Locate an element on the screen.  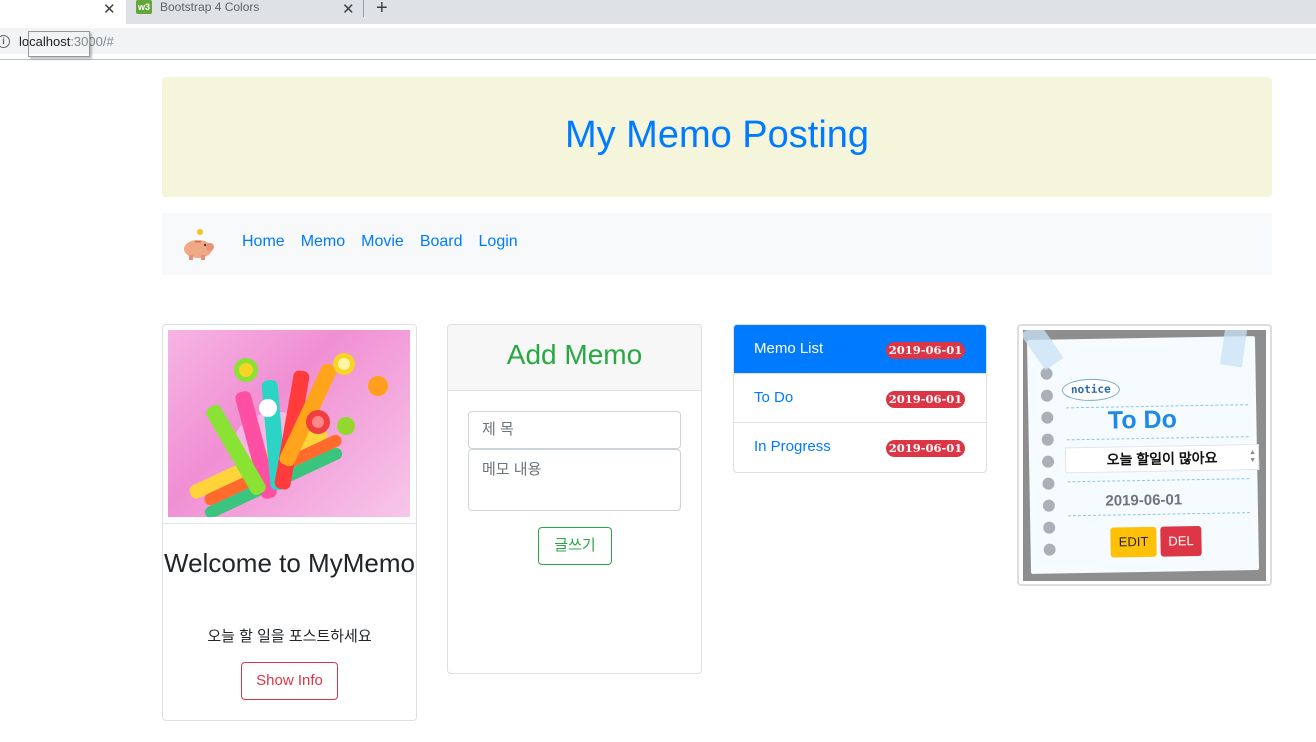
memo-title-input: 제 목 is located at coordinates (574, 430).